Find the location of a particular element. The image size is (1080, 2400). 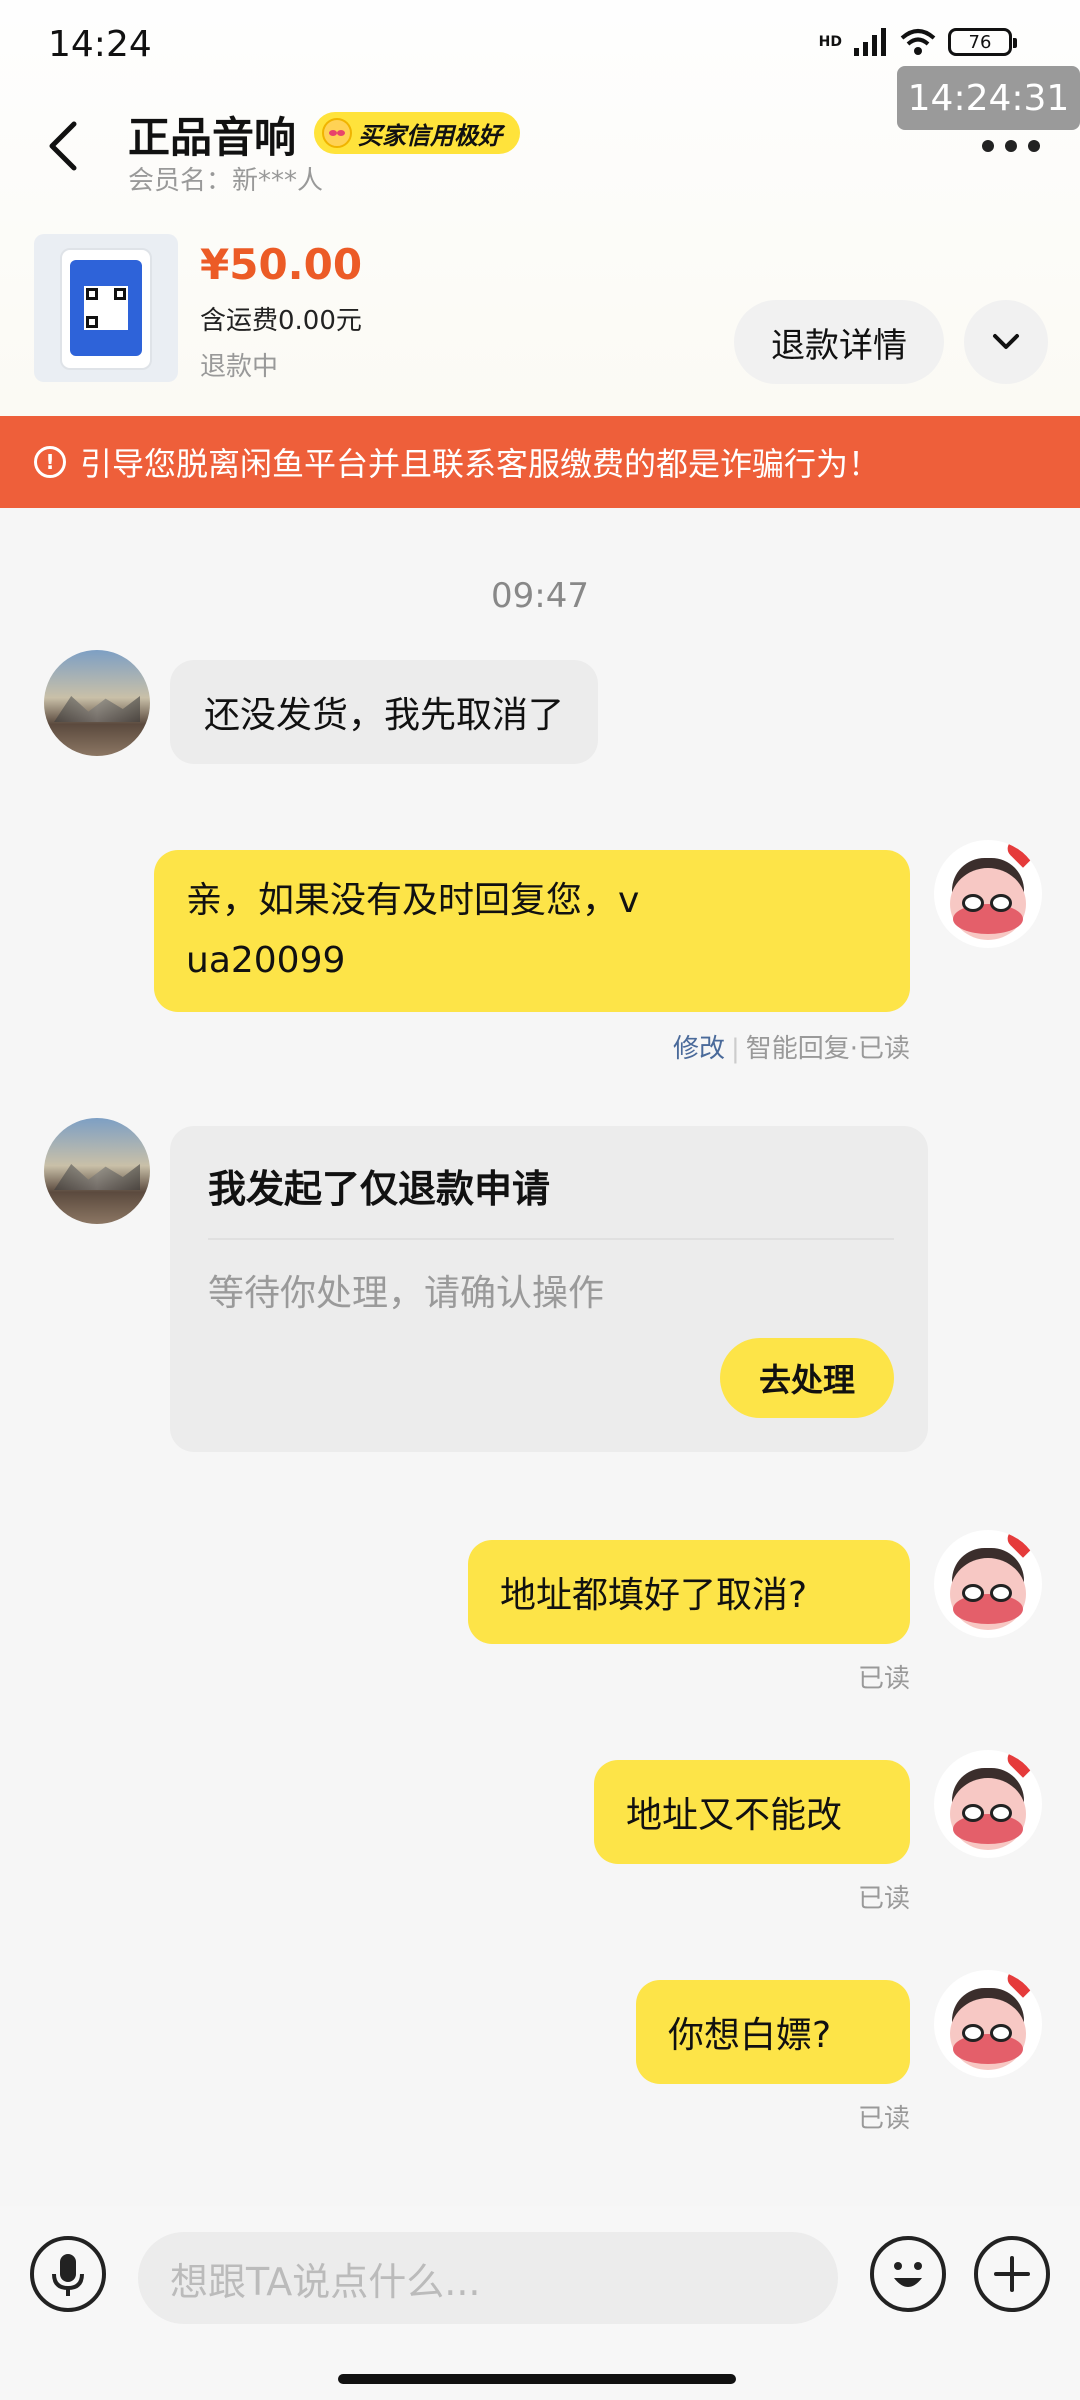

status-time: 14:24 is located at coordinates (100, 44).